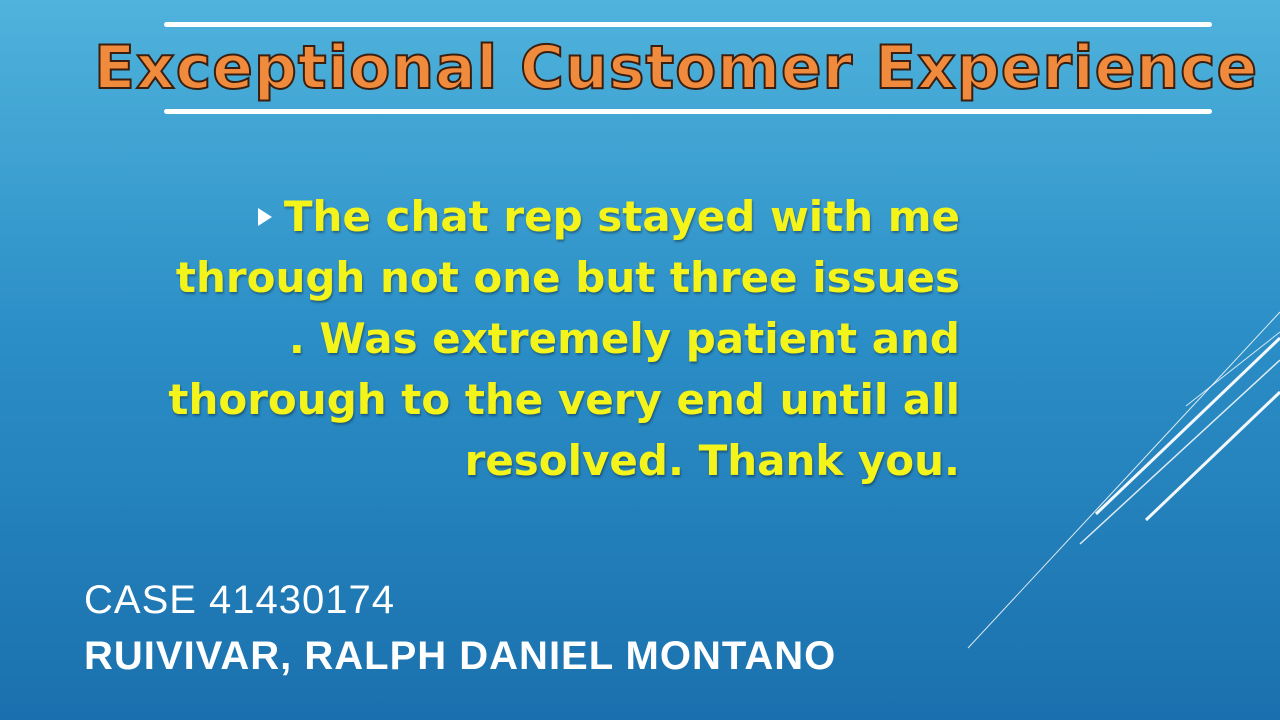  What do you see at coordinates (688, 111) in the screenshot?
I see `title-rule-bottom` at bounding box center [688, 111].